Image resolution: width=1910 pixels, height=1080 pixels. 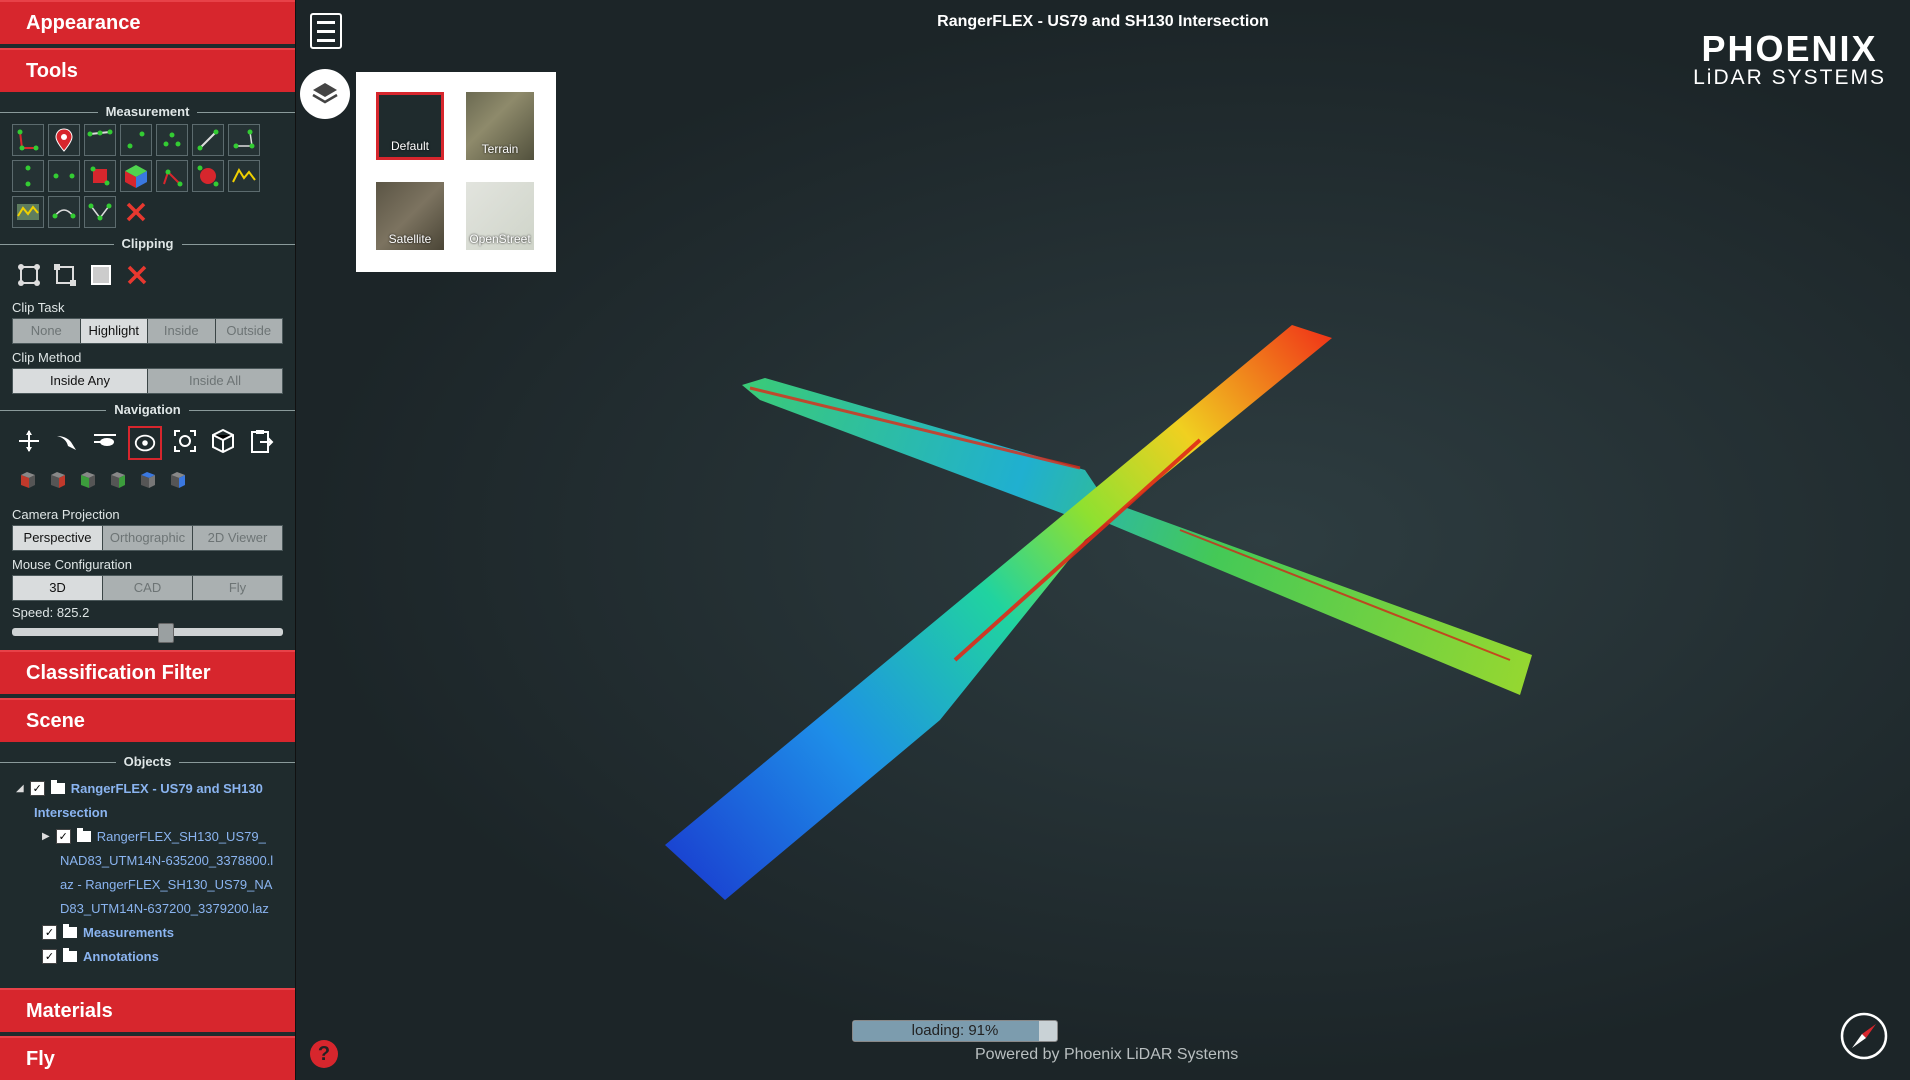 I want to click on point-tool-icon, so click(x=64, y=140).